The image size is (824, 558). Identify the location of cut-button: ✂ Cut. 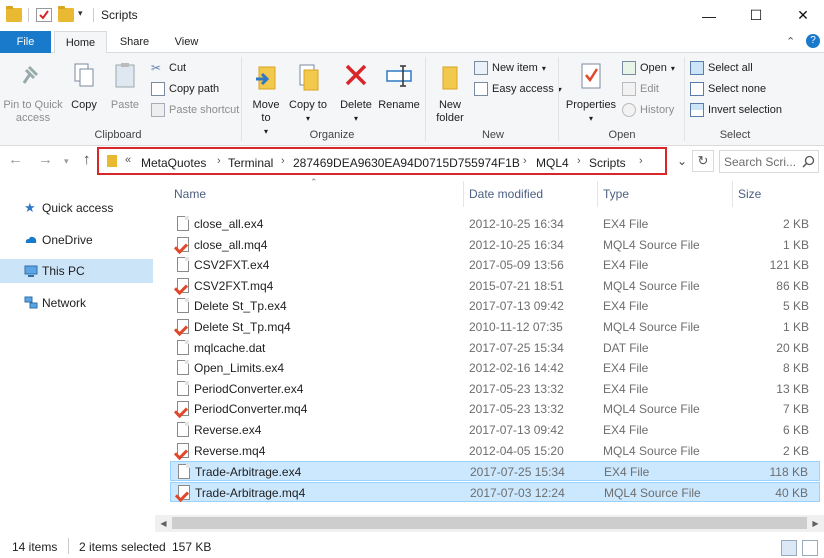
(168, 68).